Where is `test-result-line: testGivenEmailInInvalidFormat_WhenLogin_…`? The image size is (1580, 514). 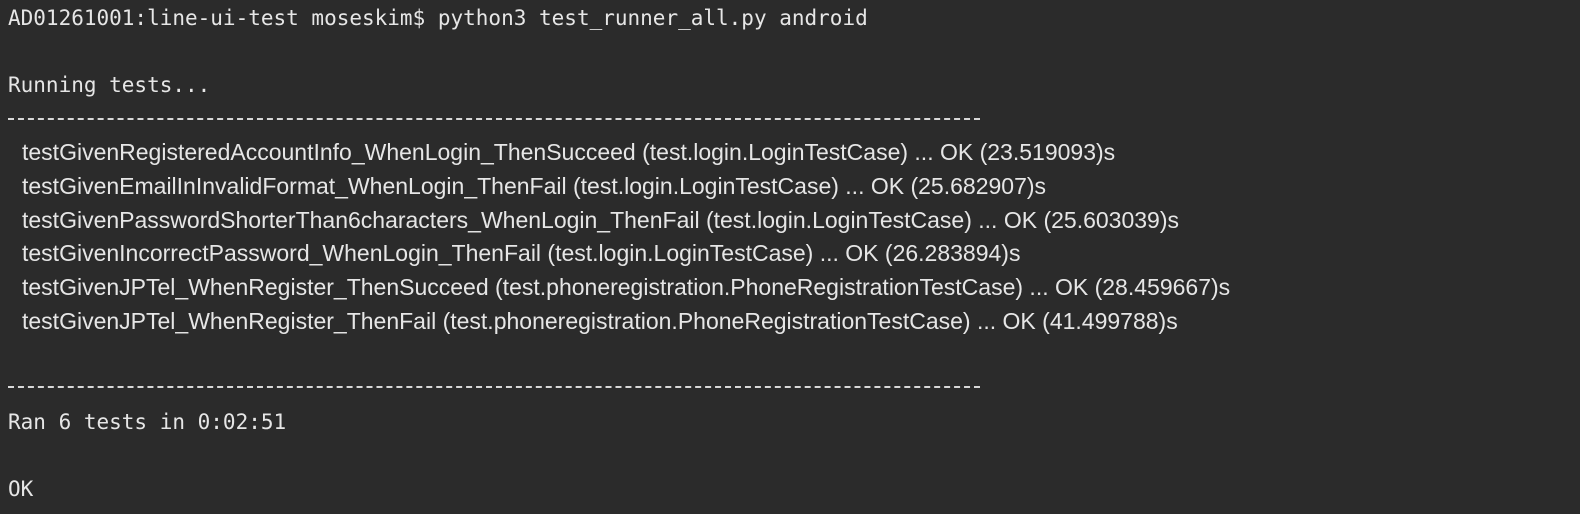 test-result-line: testGivenEmailInInvalidFormat_WhenLogin_… is located at coordinates (534, 186).